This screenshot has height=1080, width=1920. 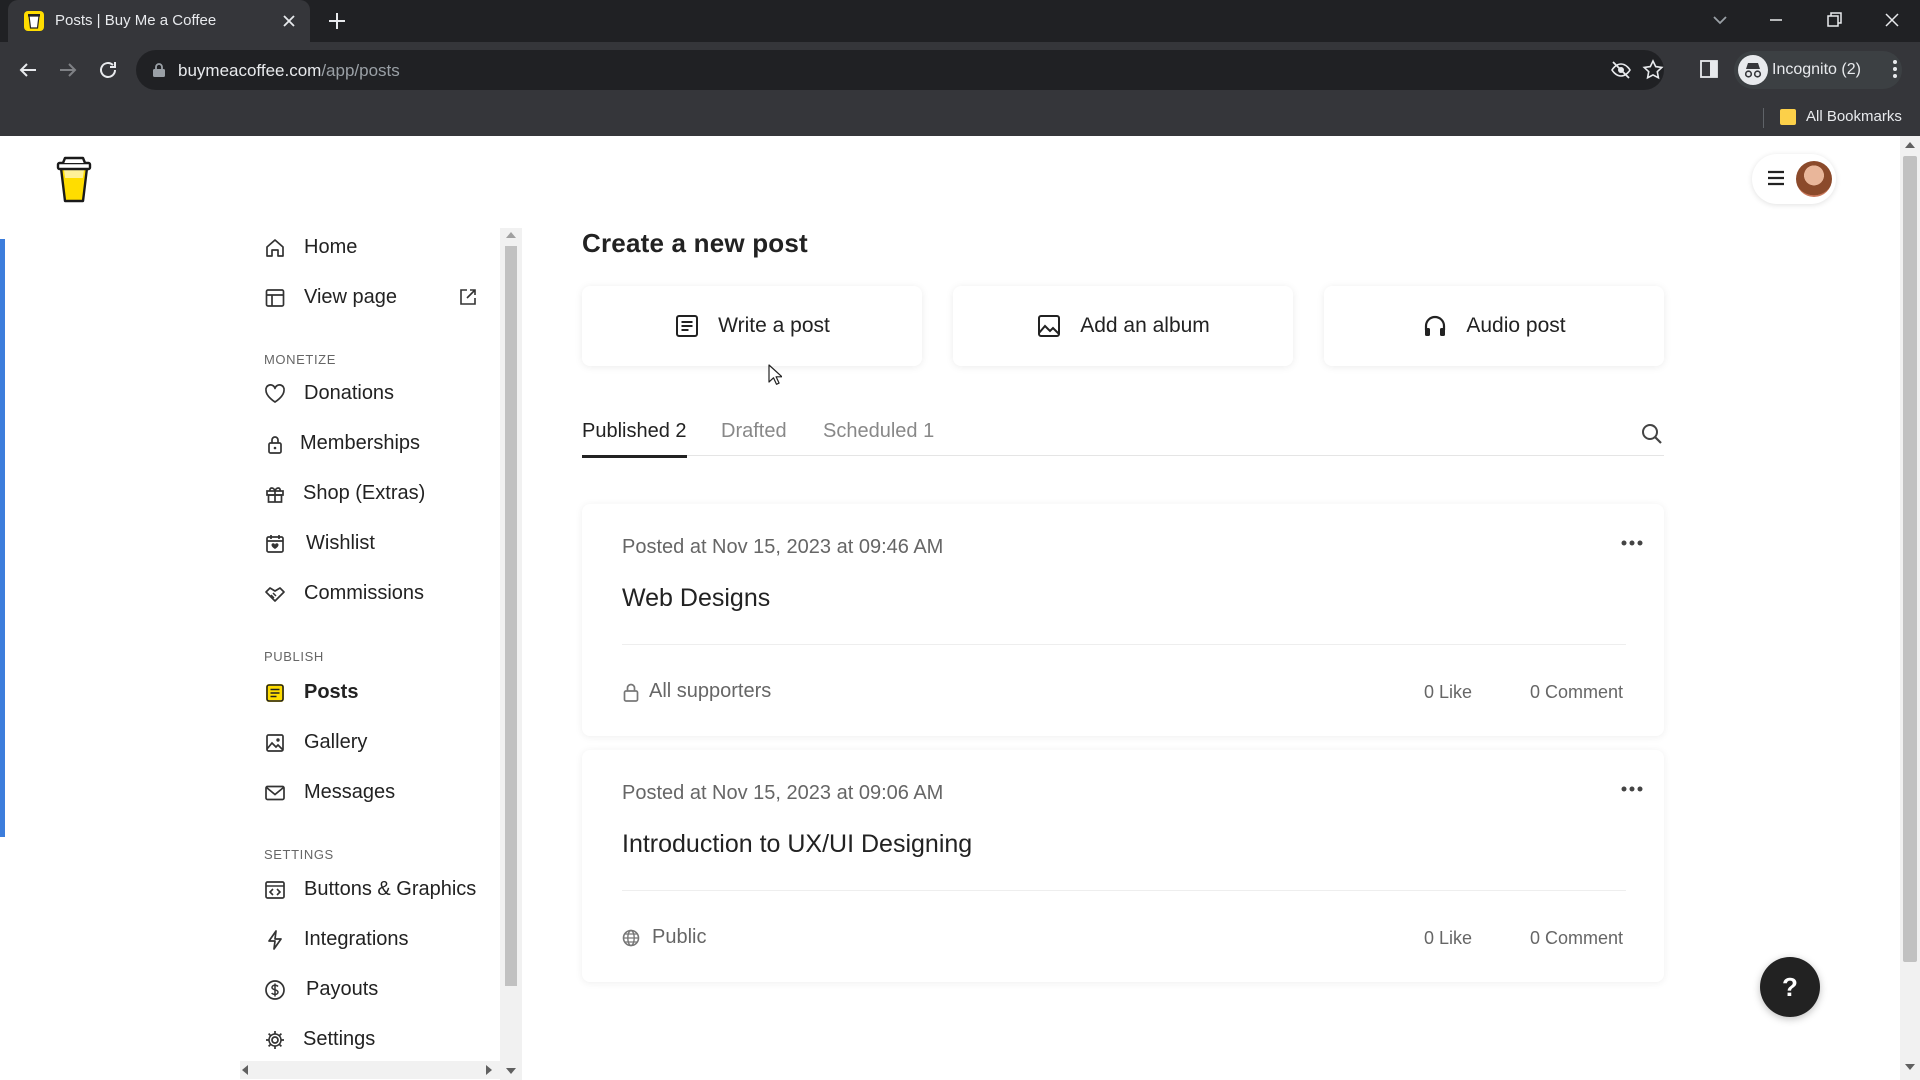 I want to click on restore-icon, so click(x=1834, y=20).